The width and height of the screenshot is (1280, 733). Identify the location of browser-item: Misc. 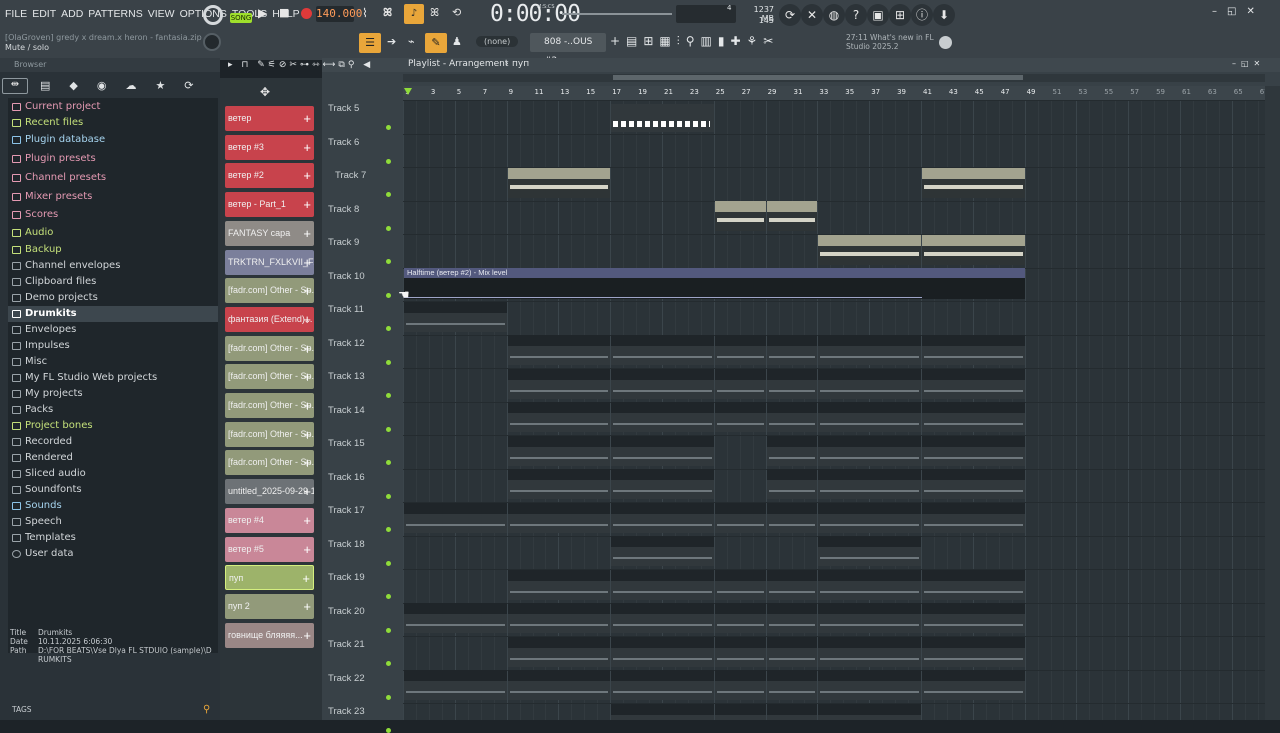
(113, 362).